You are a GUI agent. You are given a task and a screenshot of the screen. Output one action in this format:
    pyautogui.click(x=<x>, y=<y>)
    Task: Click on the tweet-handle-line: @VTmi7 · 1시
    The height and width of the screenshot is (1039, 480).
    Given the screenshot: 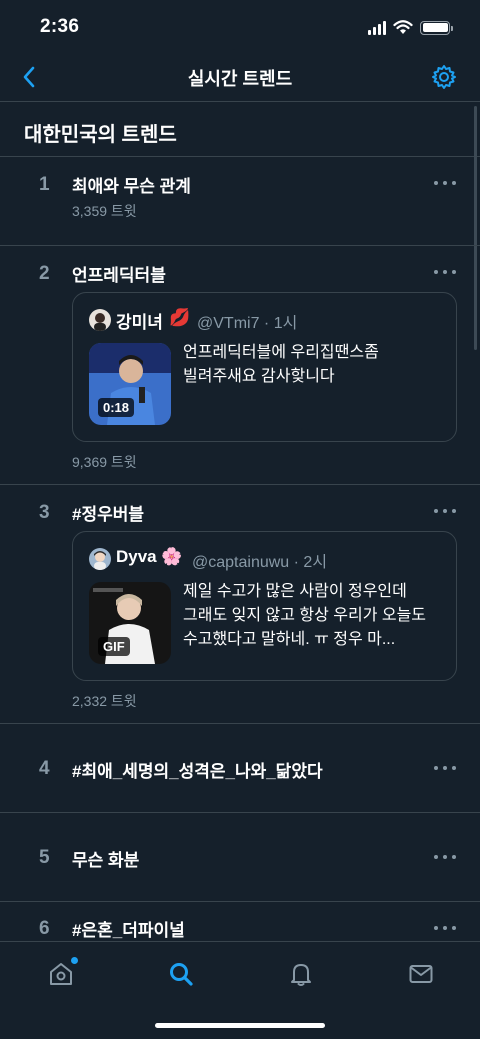 What is the action you would take?
    pyautogui.click(x=247, y=321)
    